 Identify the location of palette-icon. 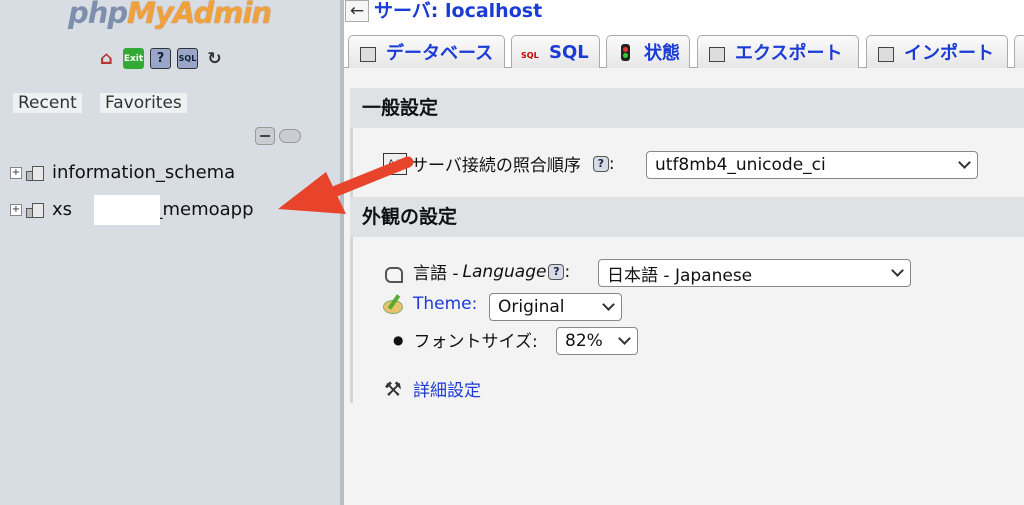
(393, 304).